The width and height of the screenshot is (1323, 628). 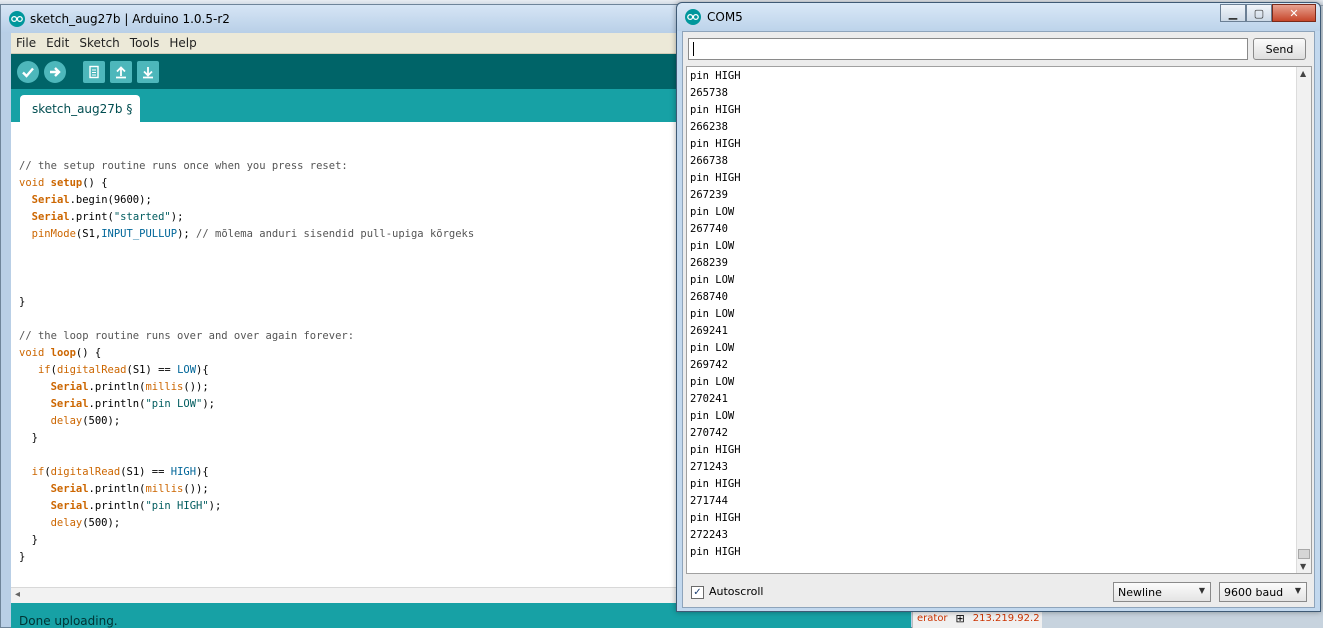 I want to click on network-icon: ⊞, so click(x=960, y=618).